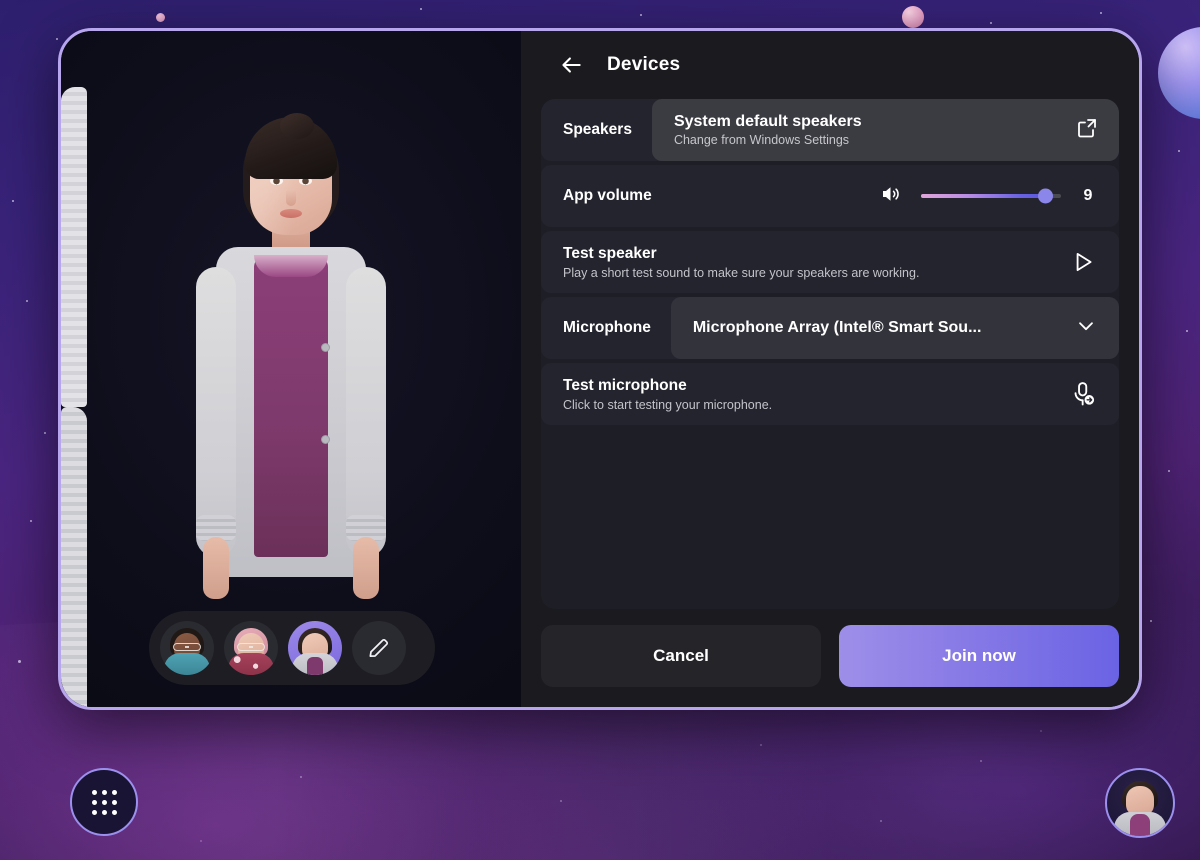 Image resolution: width=1200 pixels, height=860 pixels. I want to click on settings-header: Devices, so click(830, 65).